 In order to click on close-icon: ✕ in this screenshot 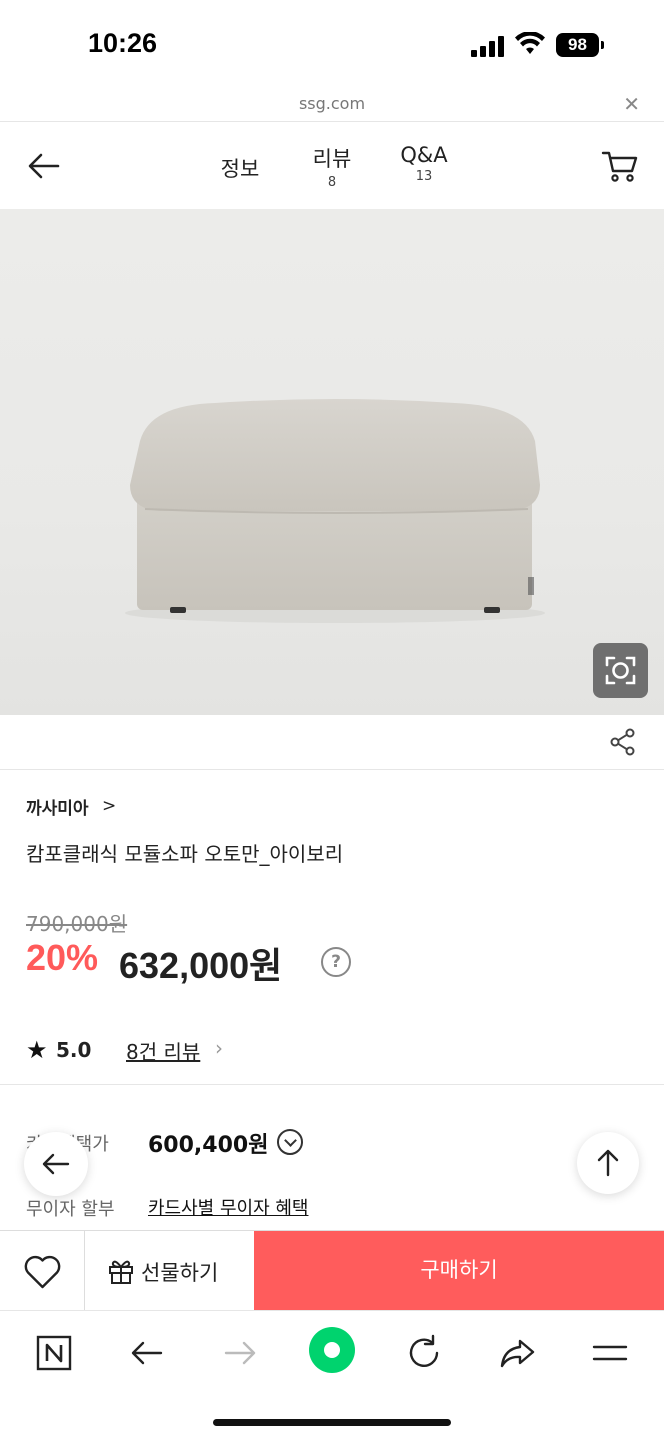, I will do `click(631, 104)`.